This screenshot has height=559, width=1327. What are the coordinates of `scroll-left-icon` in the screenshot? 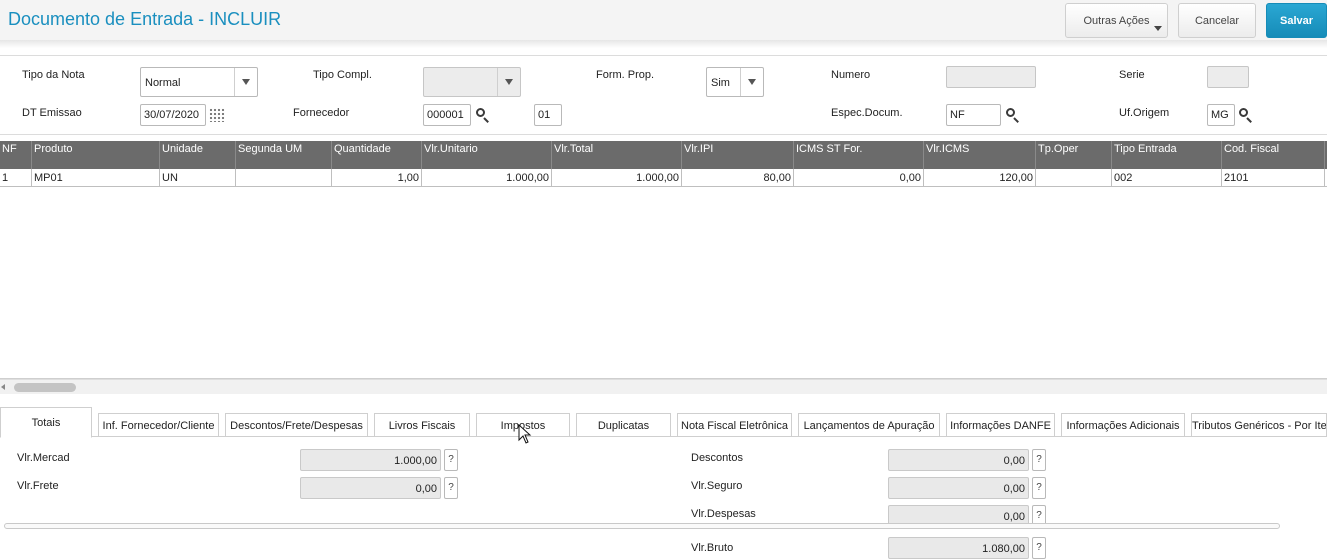 It's located at (3, 387).